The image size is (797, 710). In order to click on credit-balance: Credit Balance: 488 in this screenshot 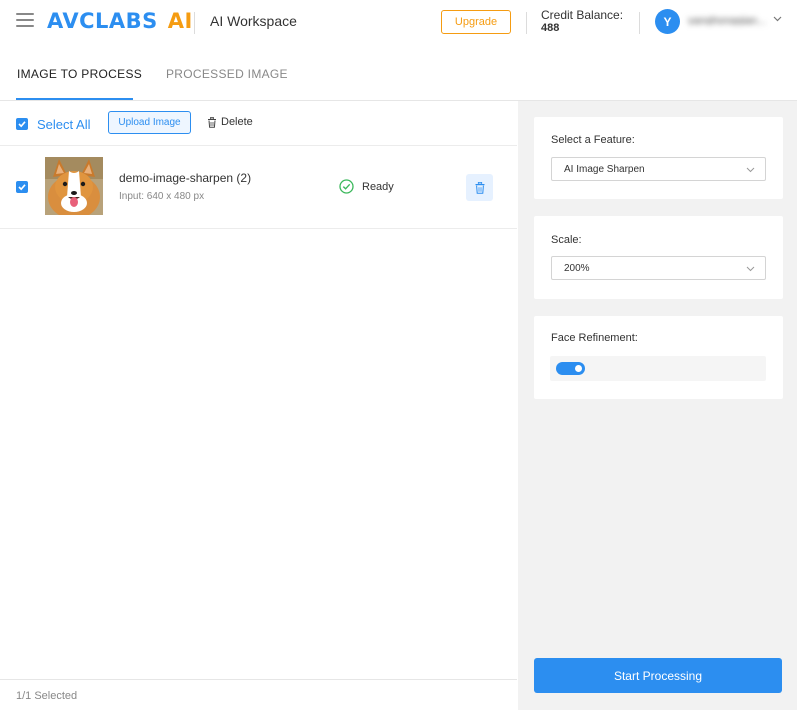, I will do `click(582, 22)`.